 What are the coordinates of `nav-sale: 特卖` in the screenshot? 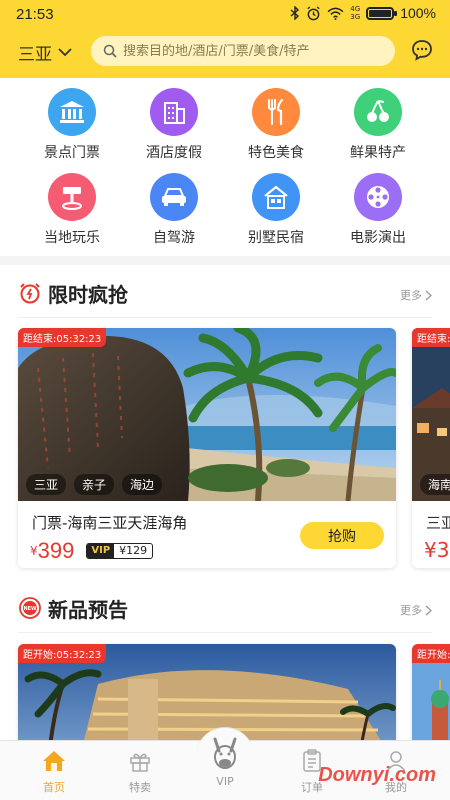 It's located at (140, 772).